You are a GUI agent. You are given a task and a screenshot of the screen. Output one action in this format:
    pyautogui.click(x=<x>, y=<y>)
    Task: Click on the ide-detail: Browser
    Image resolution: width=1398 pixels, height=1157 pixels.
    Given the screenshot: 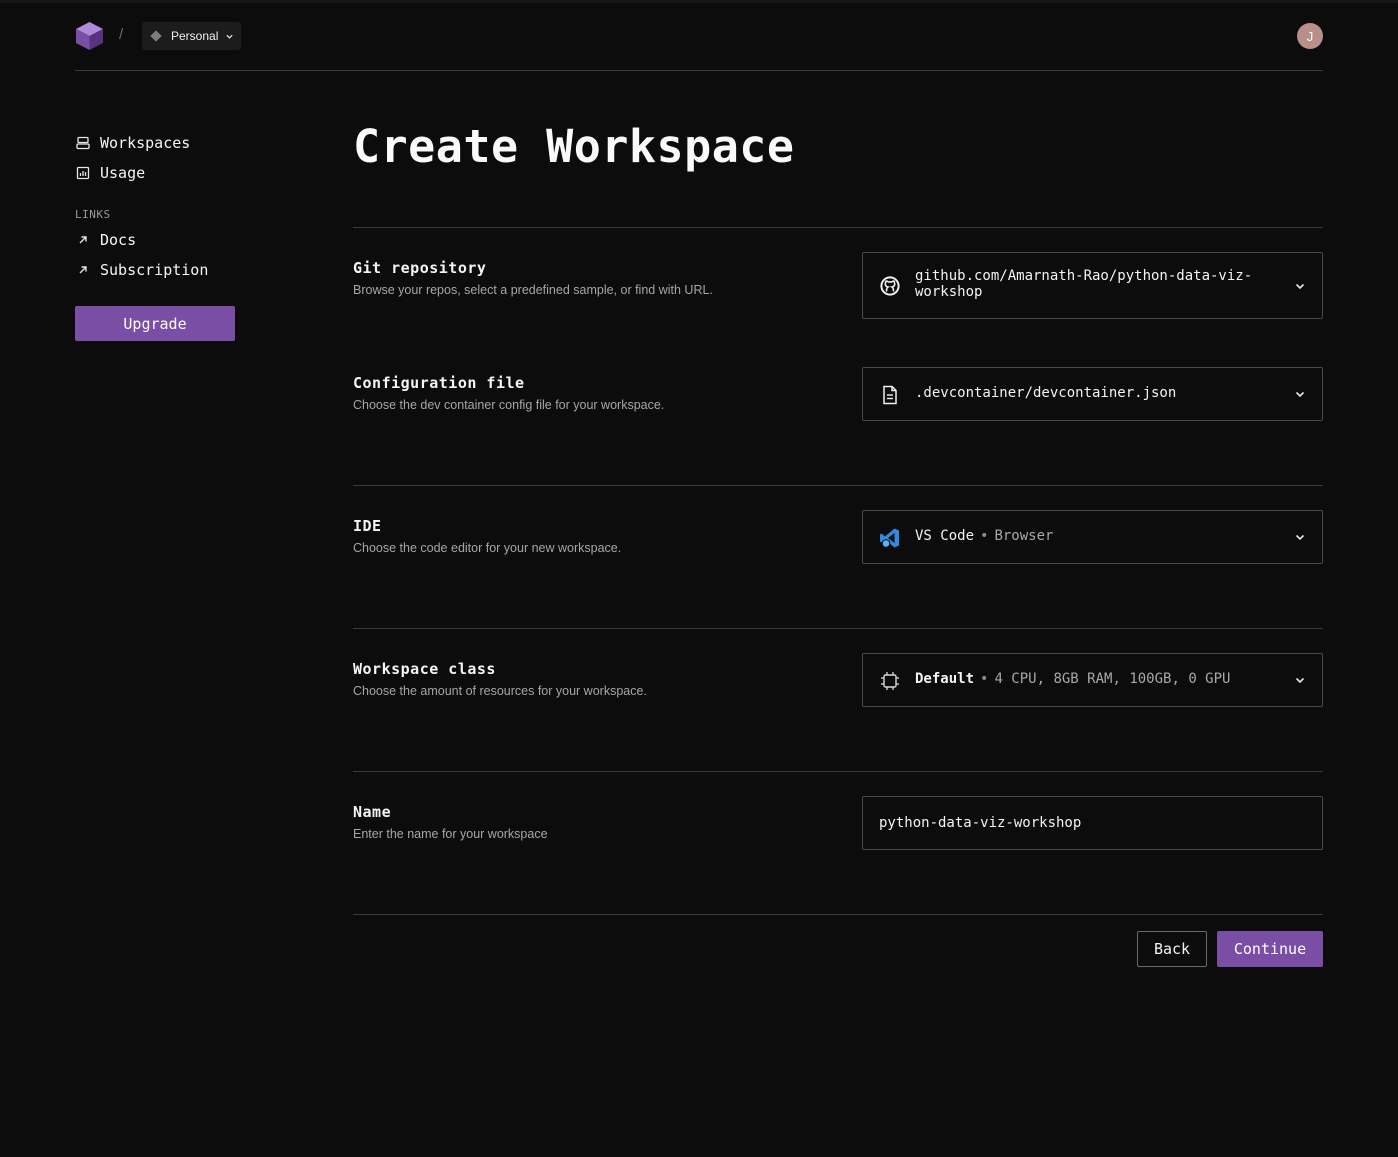 What is the action you would take?
    pyautogui.click(x=1024, y=536)
    